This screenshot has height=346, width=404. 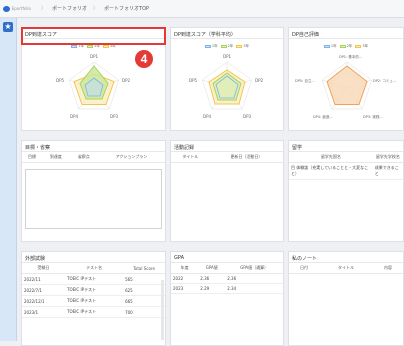 I want to click on column-header: 留学先学校名, so click(x=387, y=157).